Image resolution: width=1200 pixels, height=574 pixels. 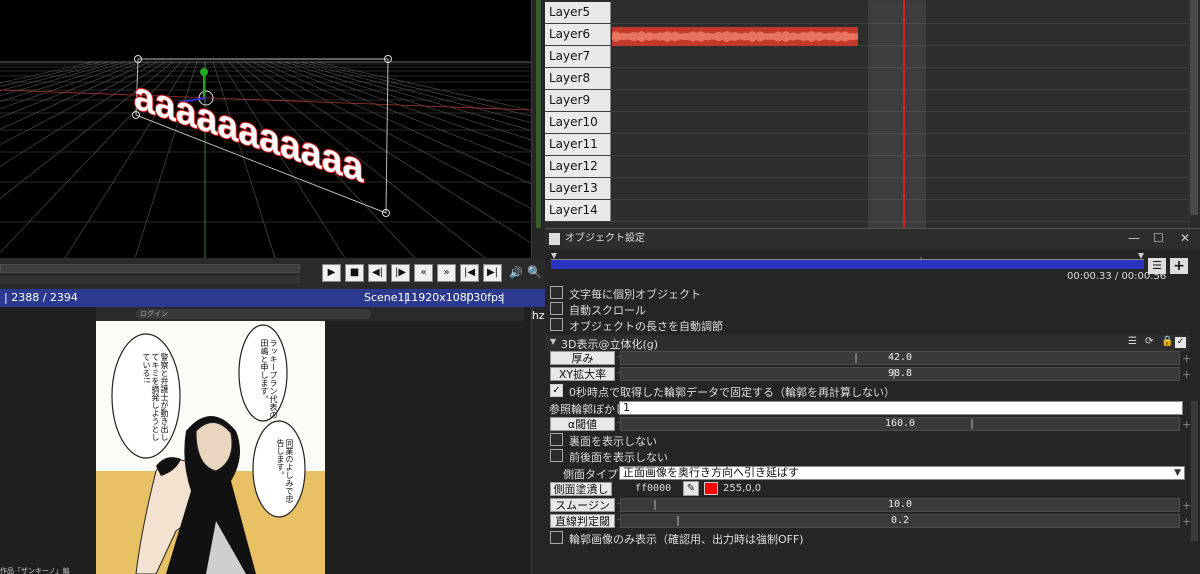 I want to click on audio-clip, so click(x=735, y=36).